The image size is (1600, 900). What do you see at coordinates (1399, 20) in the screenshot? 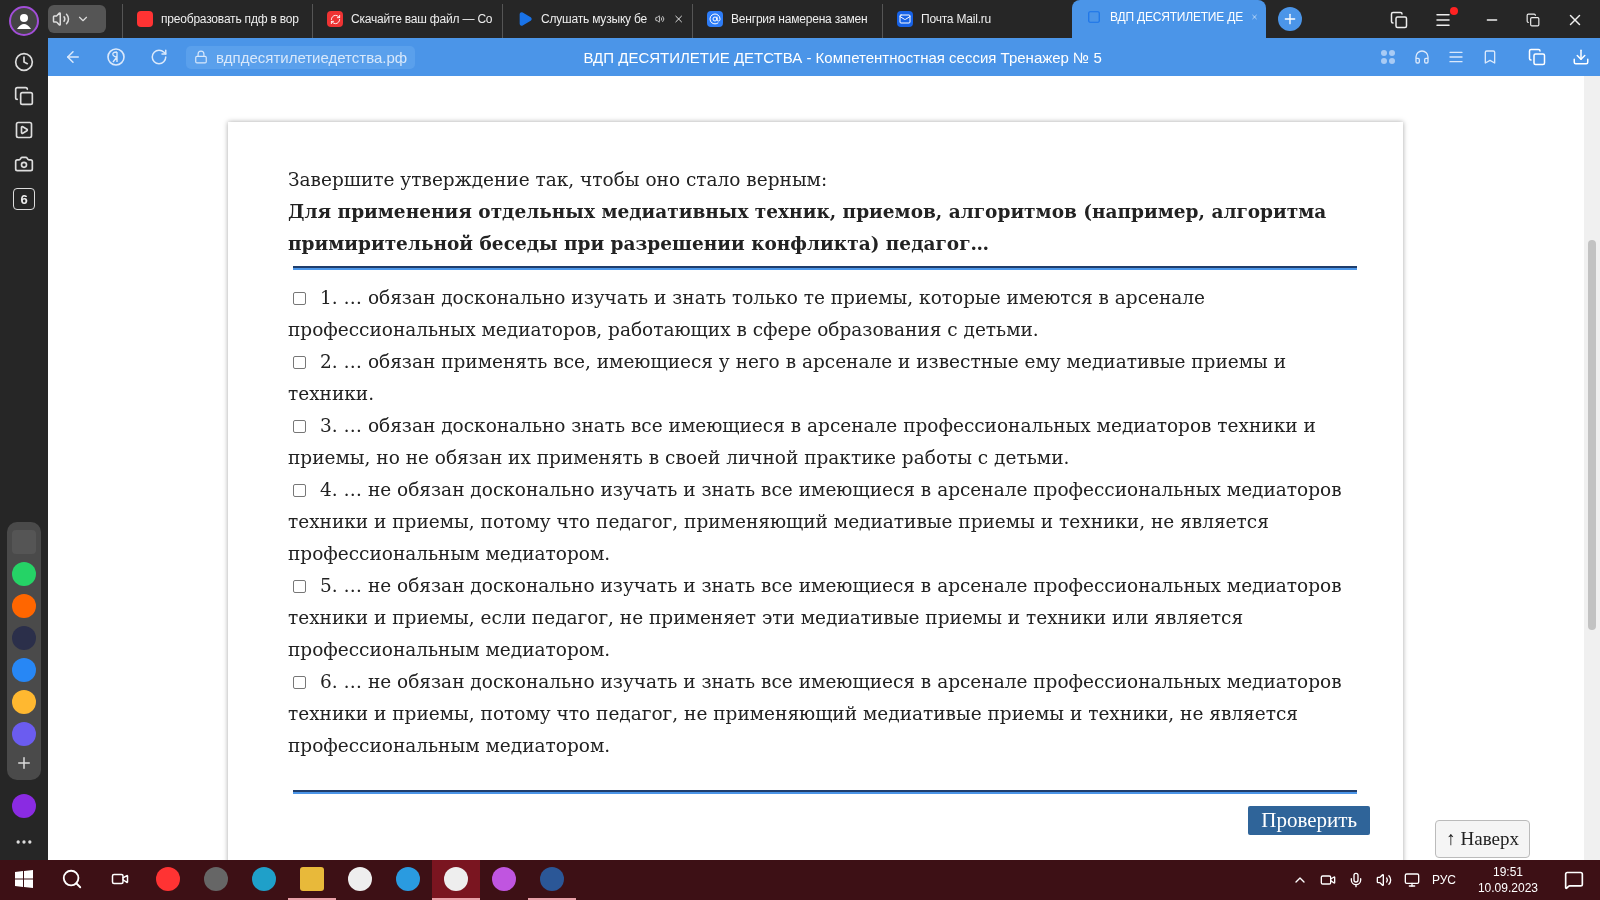
I see `tabs-icon` at bounding box center [1399, 20].